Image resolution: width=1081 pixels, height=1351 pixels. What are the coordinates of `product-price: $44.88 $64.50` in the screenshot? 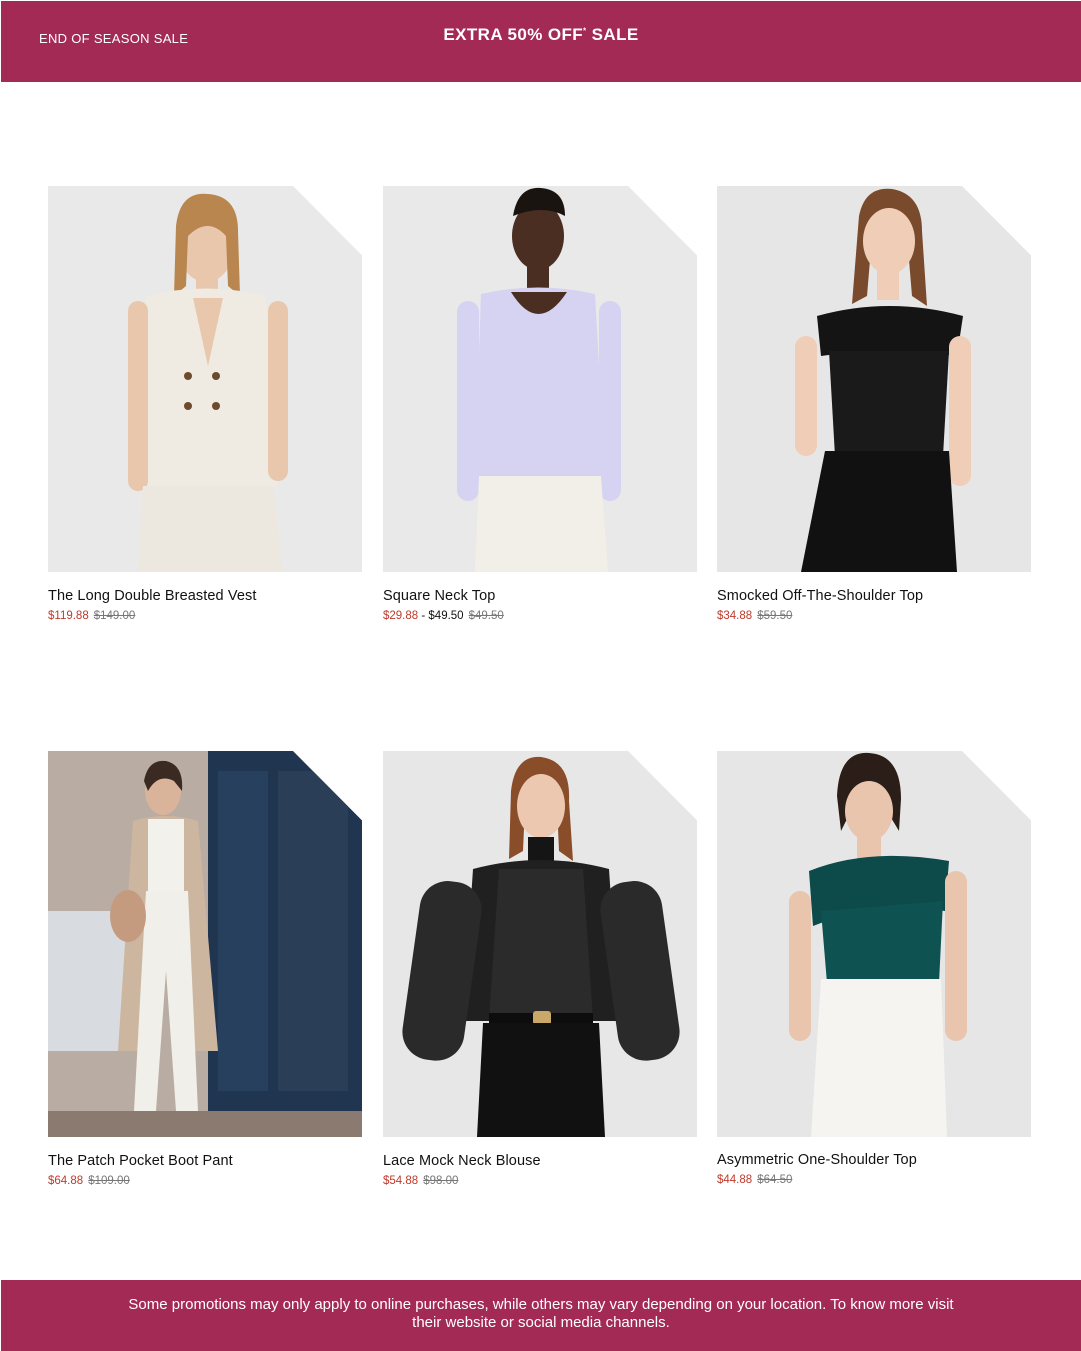 It's located at (874, 1180).